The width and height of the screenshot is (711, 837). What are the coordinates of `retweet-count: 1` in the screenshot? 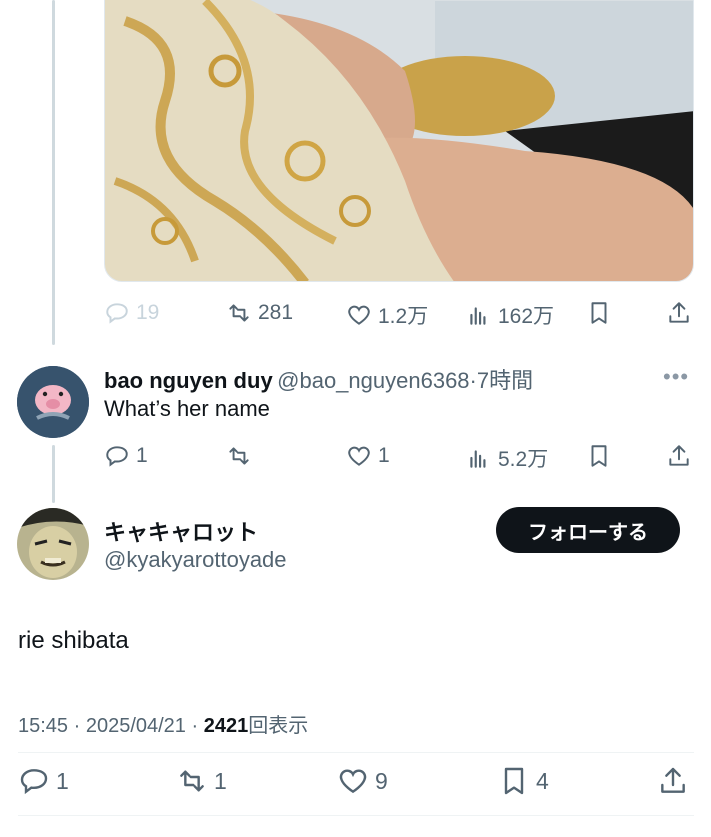 It's located at (220, 780).